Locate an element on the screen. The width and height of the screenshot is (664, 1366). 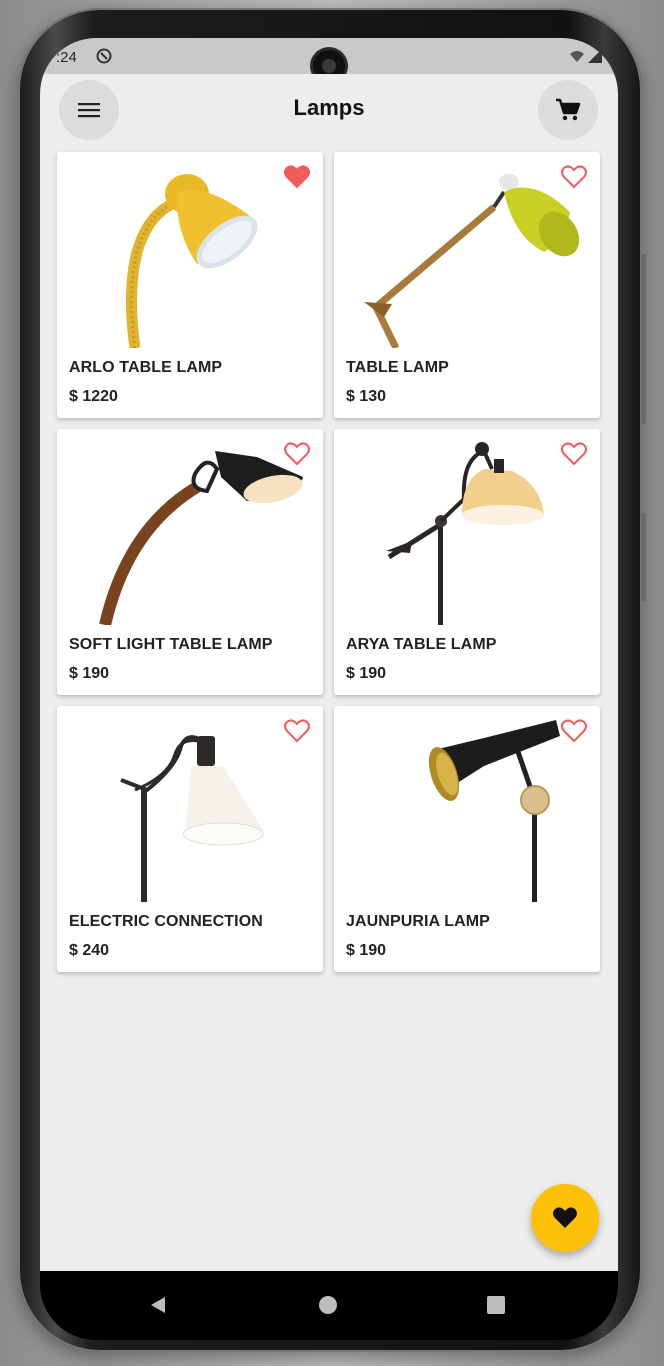
recents-icon is located at coordinates (496, 1305).